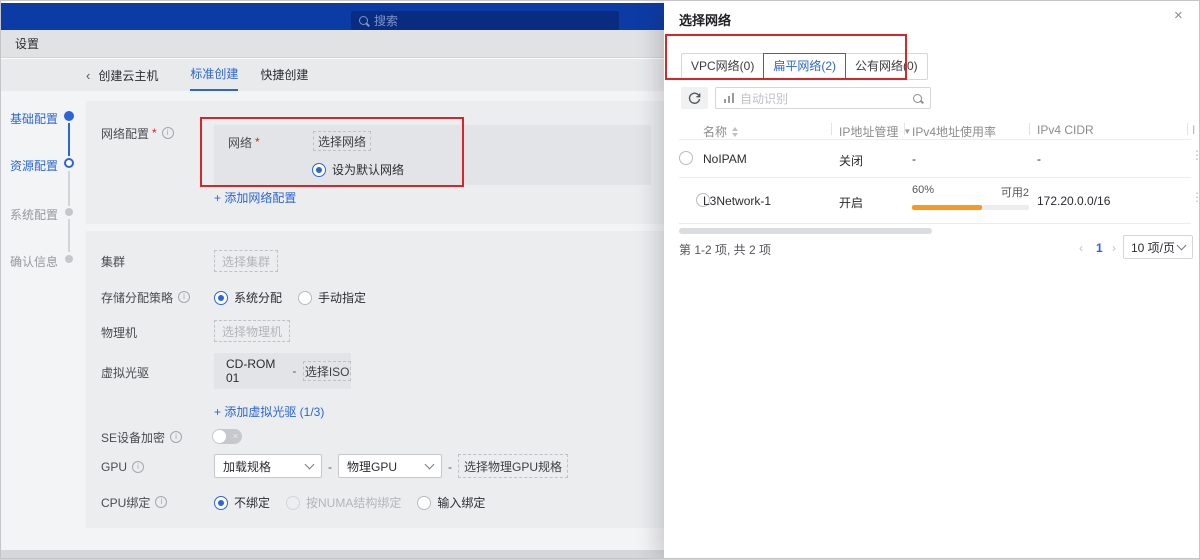  I want to click on network-name: L3Network-1, so click(737, 201).